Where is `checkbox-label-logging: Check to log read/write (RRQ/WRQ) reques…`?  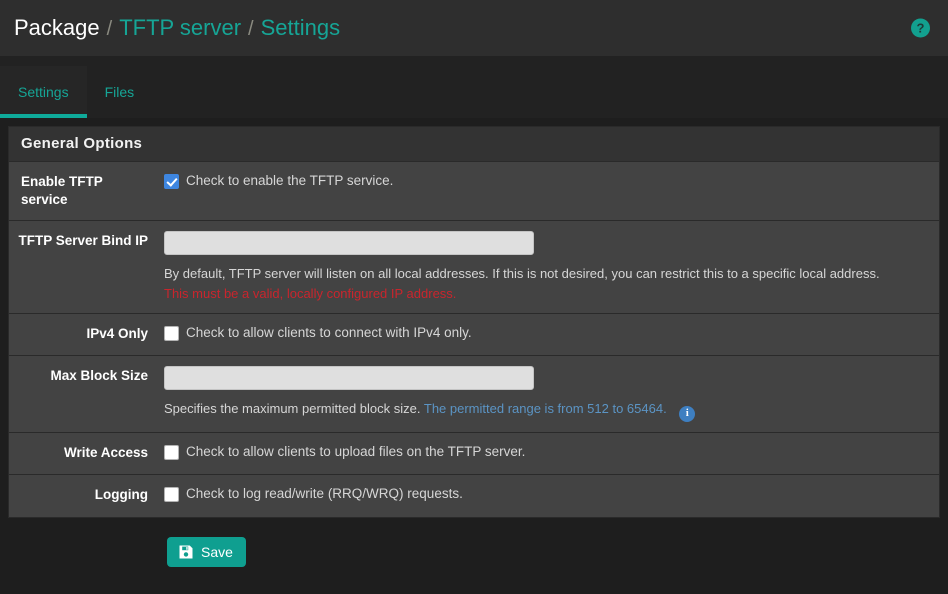
checkbox-label-logging: Check to log read/write (RRQ/WRQ) reques… is located at coordinates (324, 493).